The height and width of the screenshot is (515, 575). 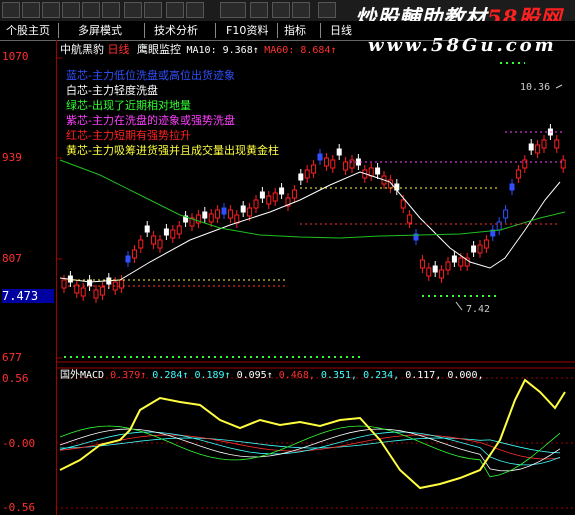 I want to click on high-pointer, so click(x=559, y=86).